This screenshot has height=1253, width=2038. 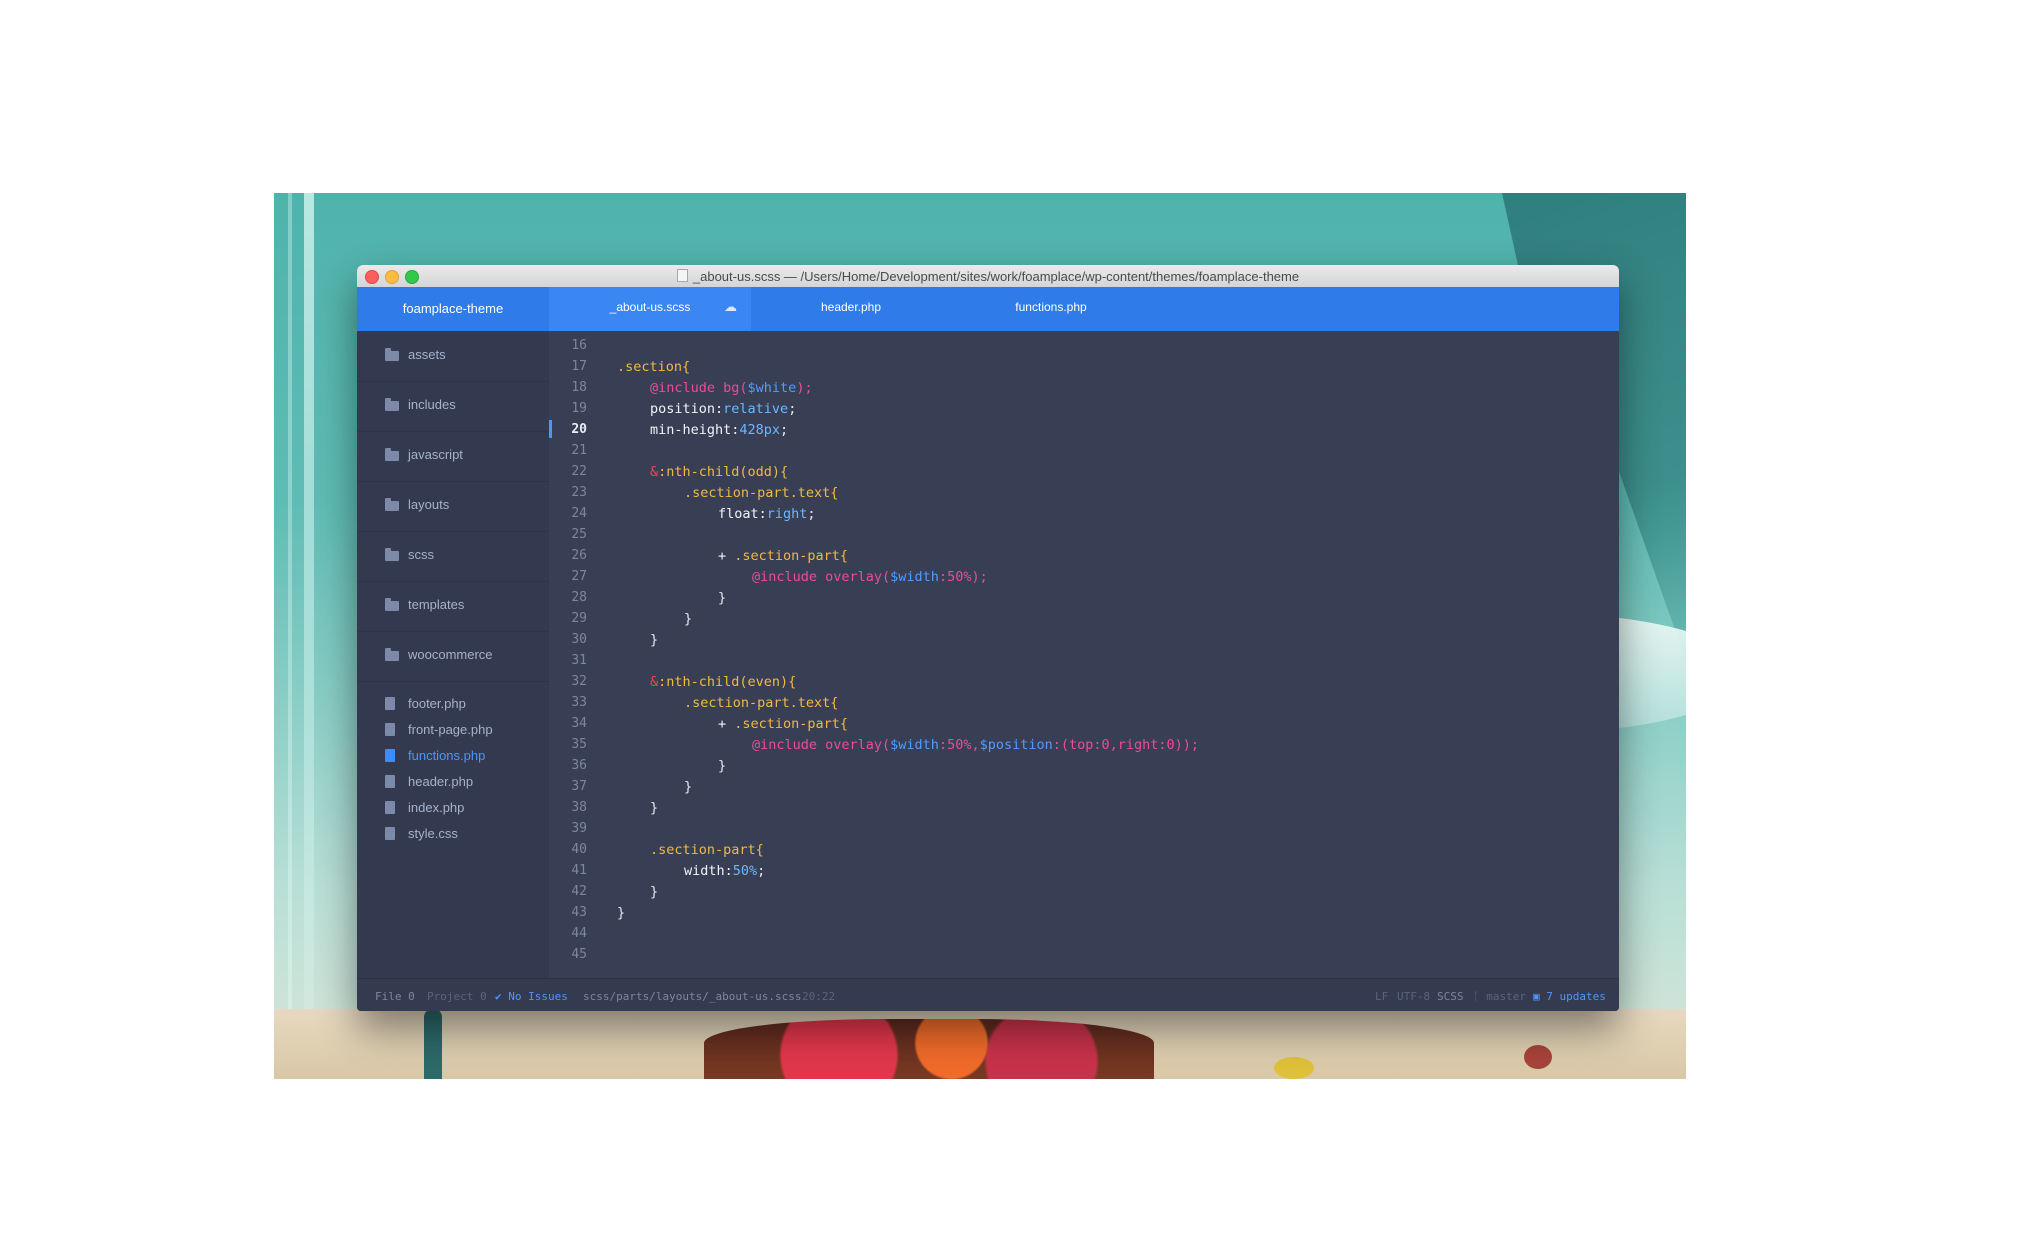 What do you see at coordinates (959, 745) in the screenshot?
I see `code-token: :50%,` at bounding box center [959, 745].